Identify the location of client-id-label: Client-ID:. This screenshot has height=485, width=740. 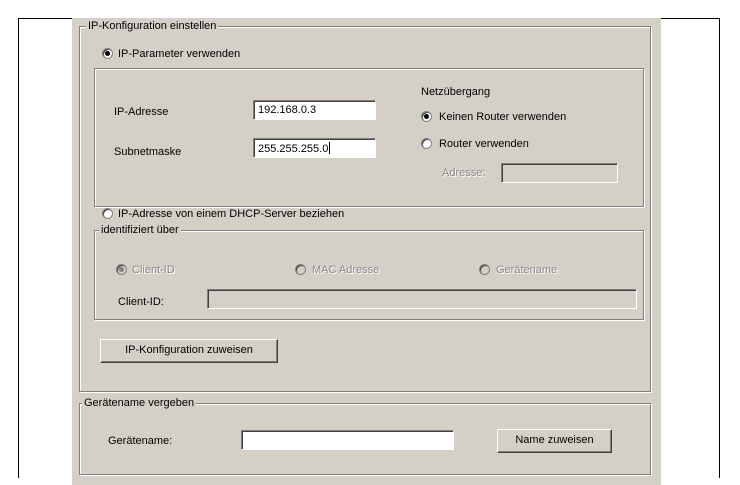
(141, 302).